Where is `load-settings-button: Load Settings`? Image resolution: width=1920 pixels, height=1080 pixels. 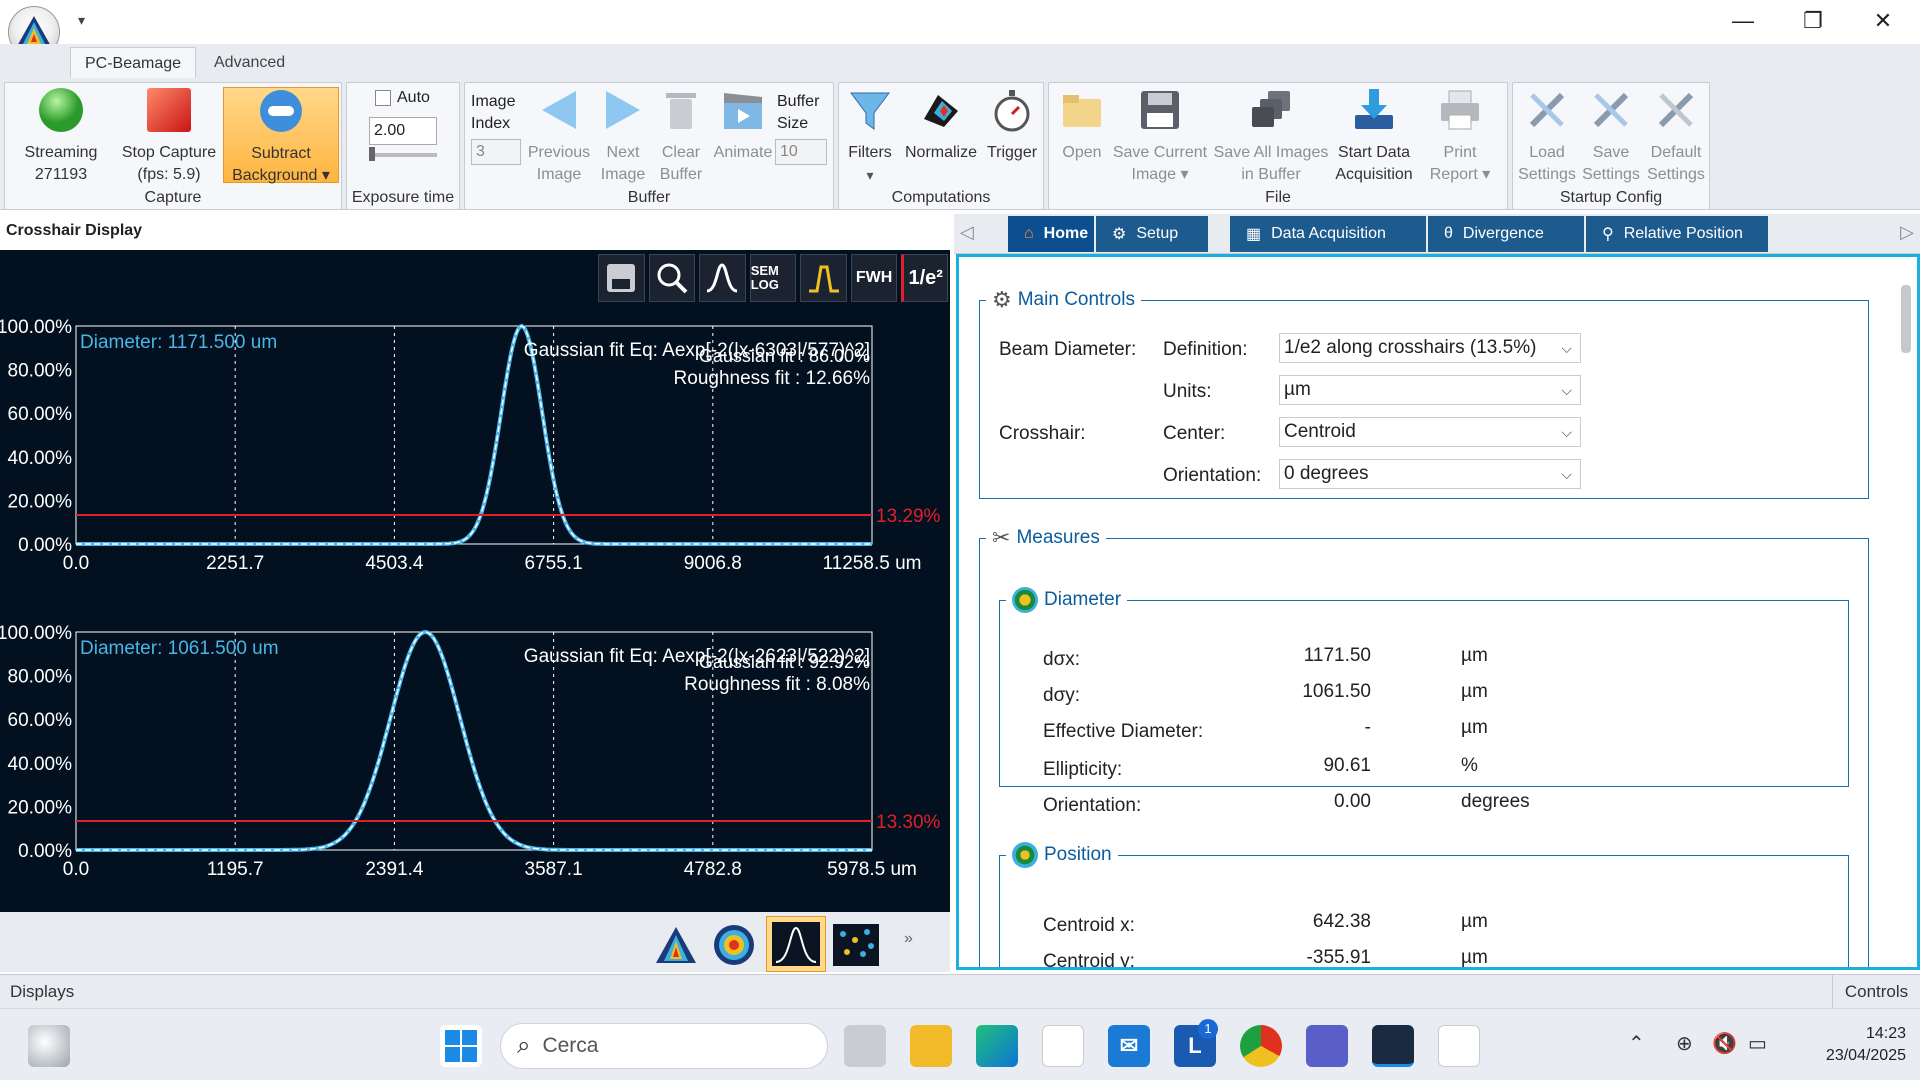
load-settings-button: Load Settings is located at coordinates (1547, 136).